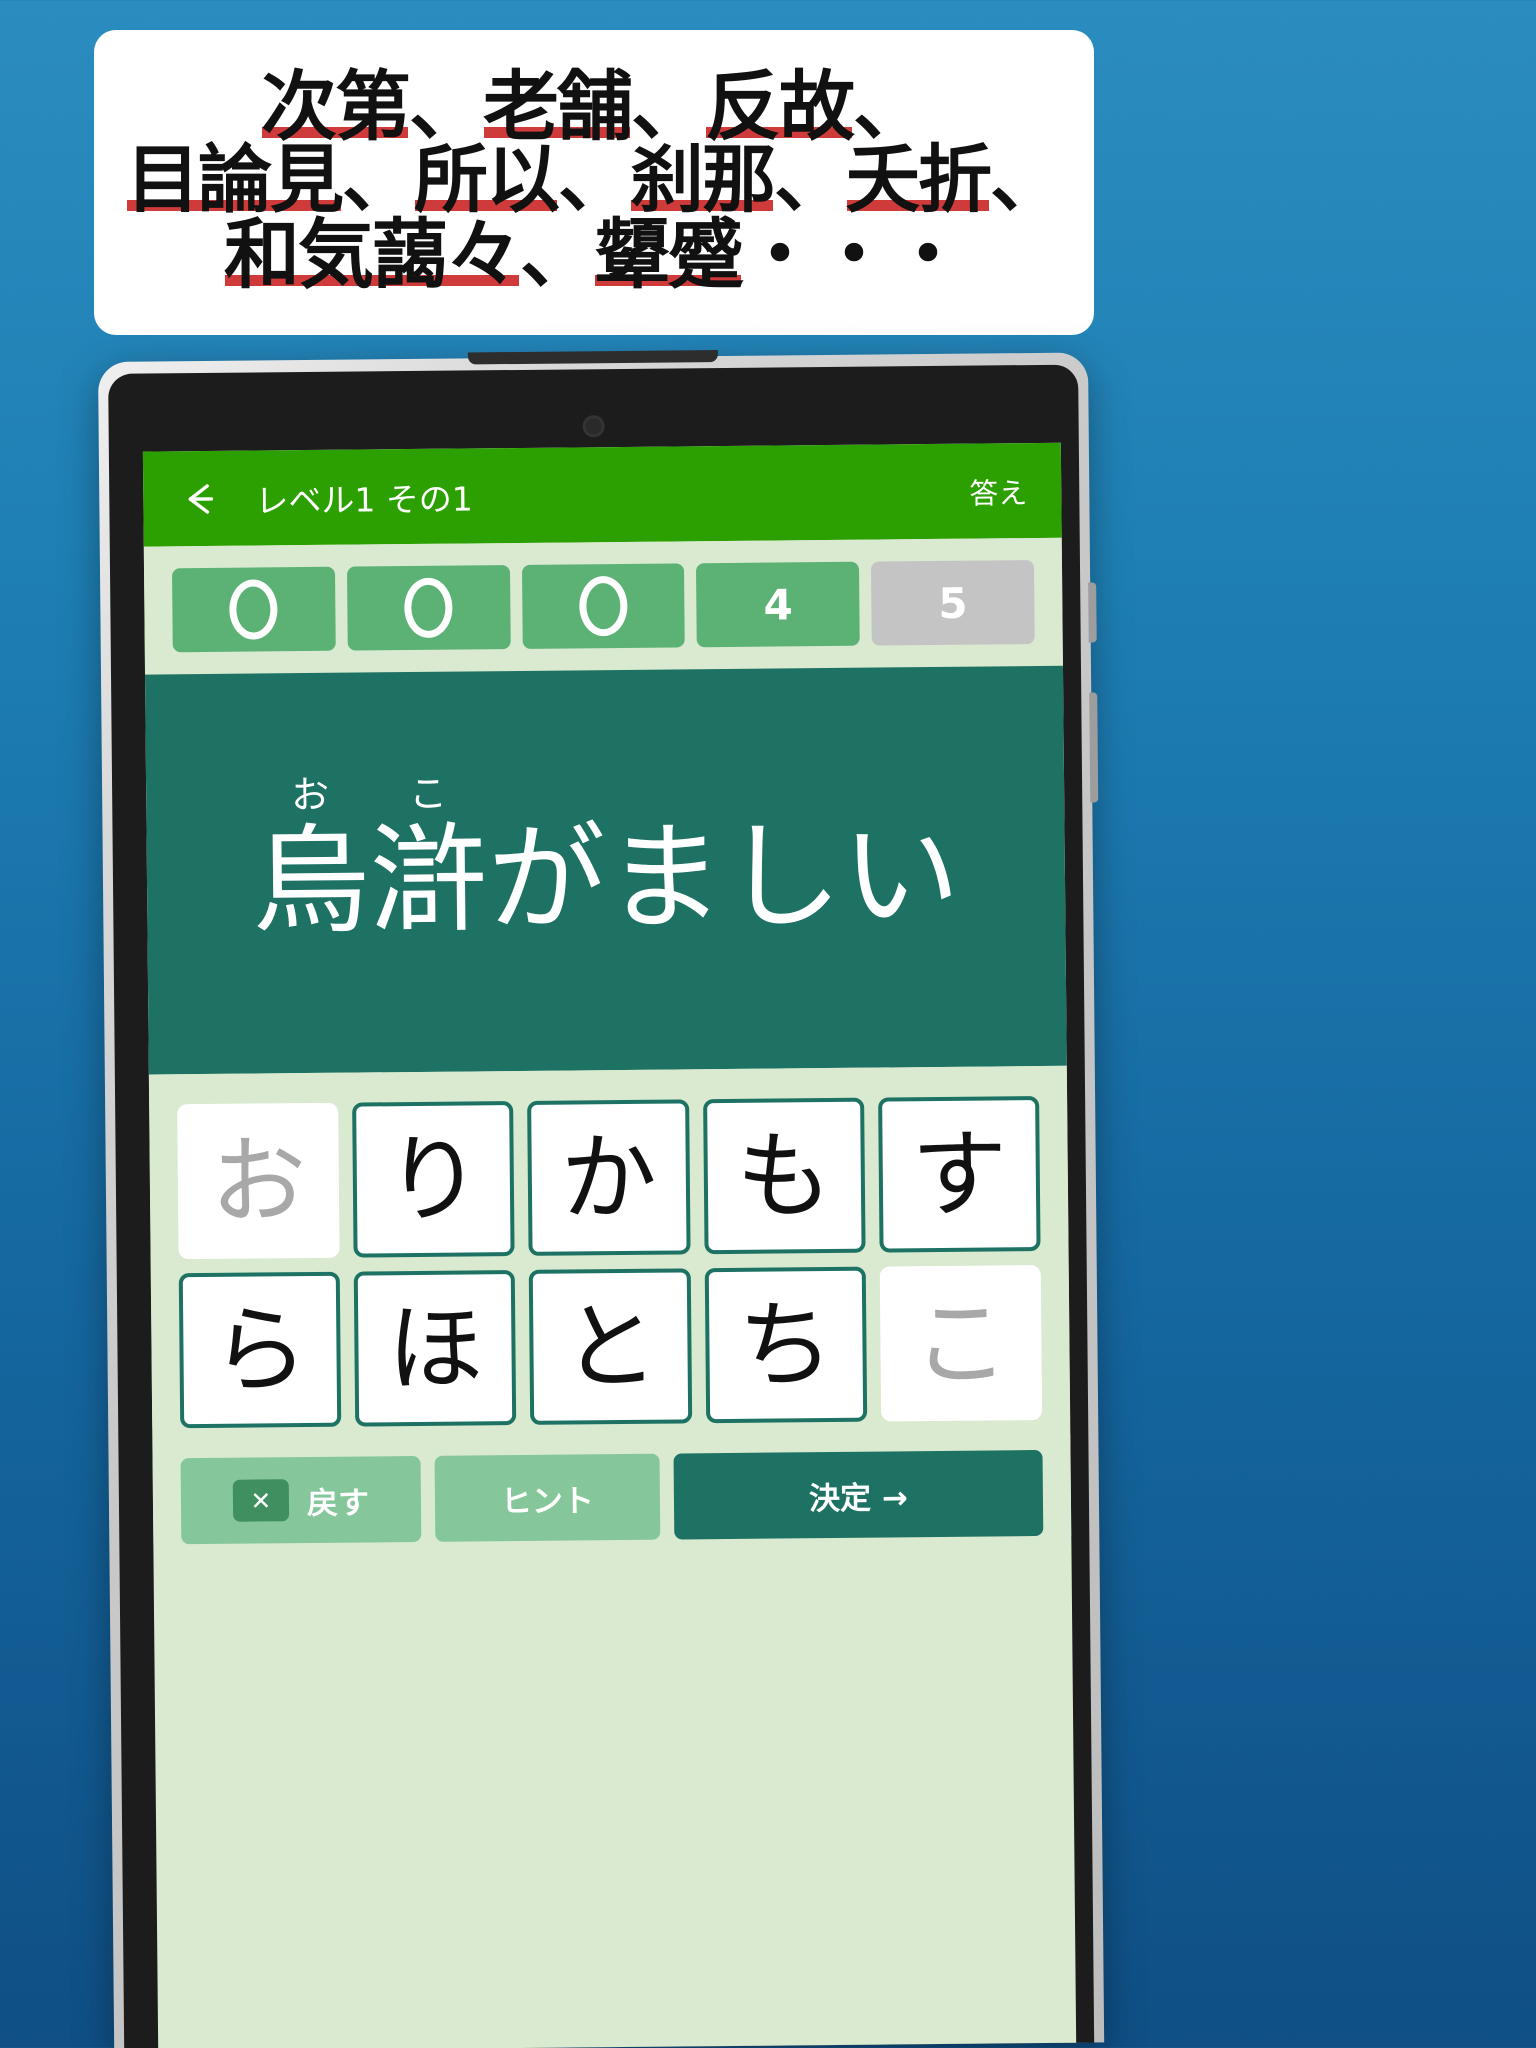  What do you see at coordinates (1094, 747) in the screenshot?
I see `volume-button` at bounding box center [1094, 747].